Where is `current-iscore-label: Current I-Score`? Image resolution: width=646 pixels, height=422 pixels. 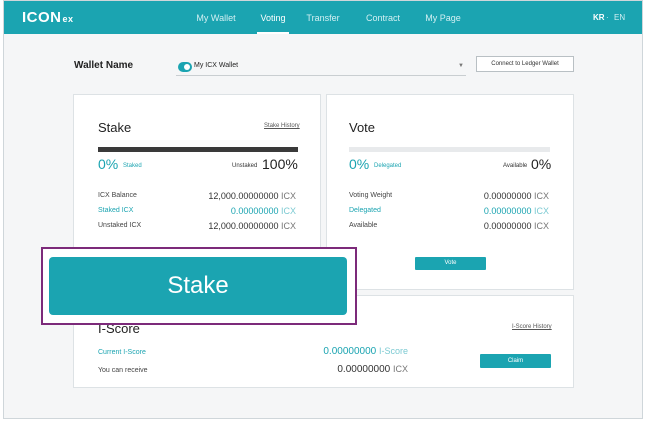 current-iscore-label: Current I-Score is located at coordinates (122, 352).